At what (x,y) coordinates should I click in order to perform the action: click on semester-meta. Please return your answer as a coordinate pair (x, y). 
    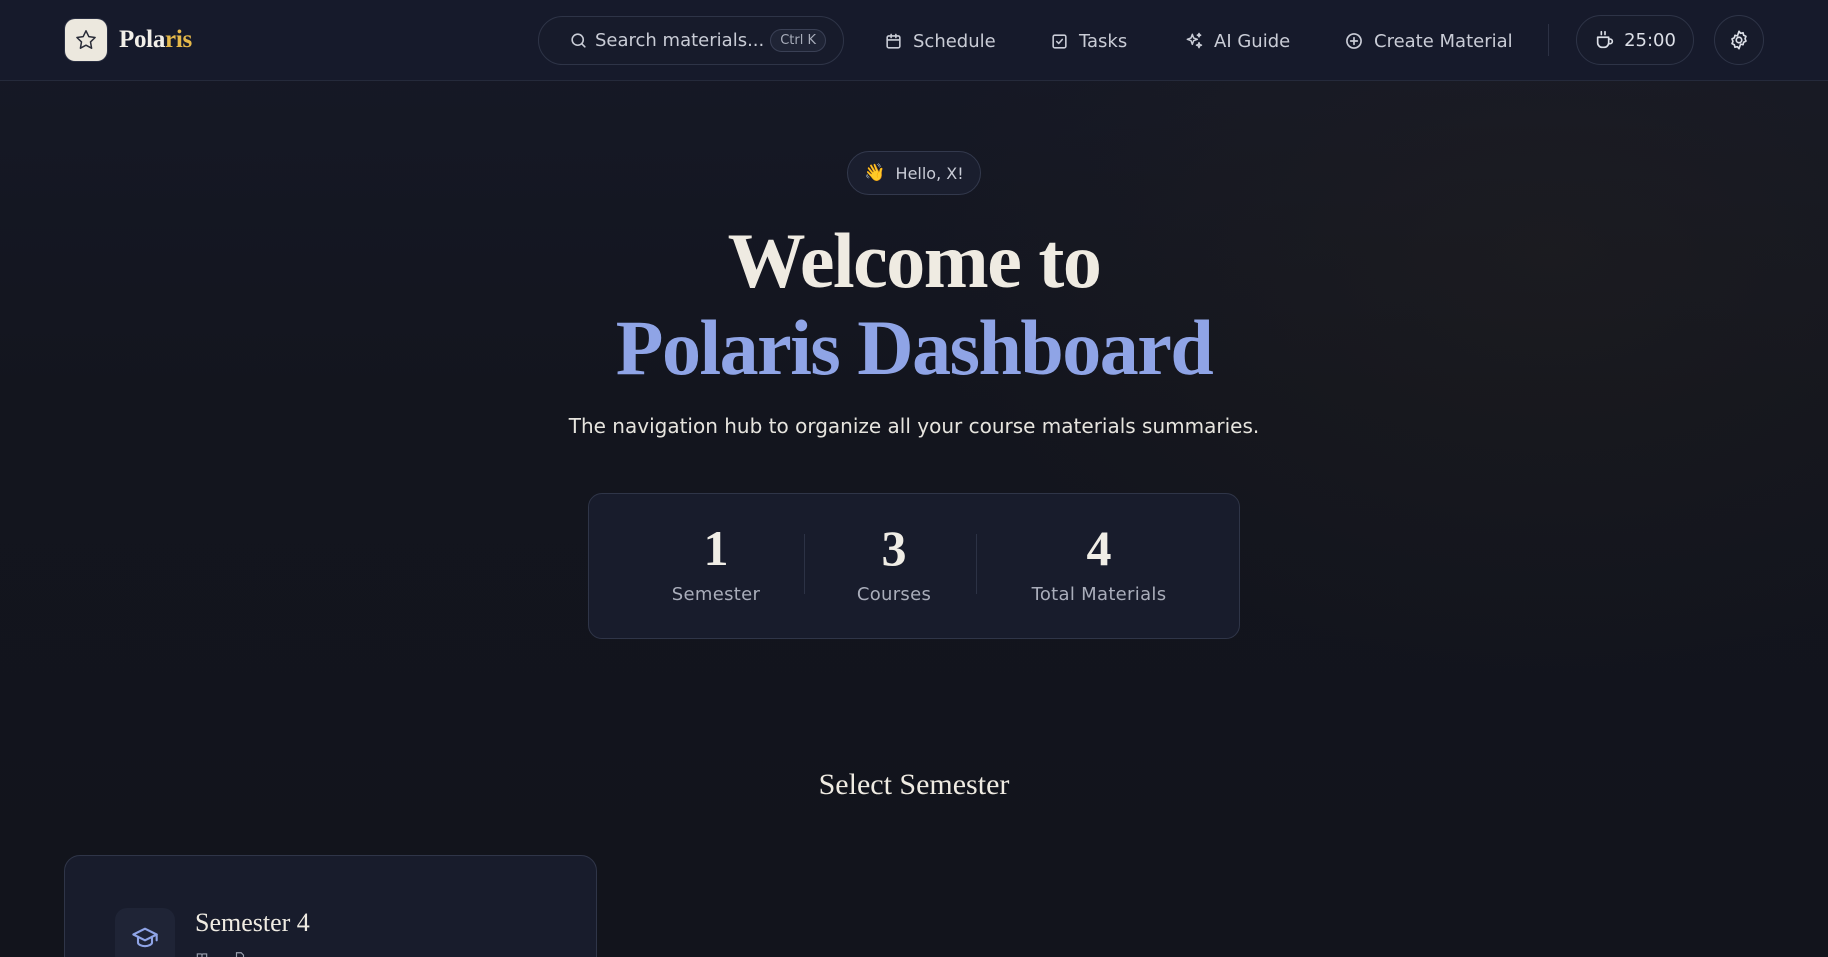
    Looking at the image, I should click on (233, 954).